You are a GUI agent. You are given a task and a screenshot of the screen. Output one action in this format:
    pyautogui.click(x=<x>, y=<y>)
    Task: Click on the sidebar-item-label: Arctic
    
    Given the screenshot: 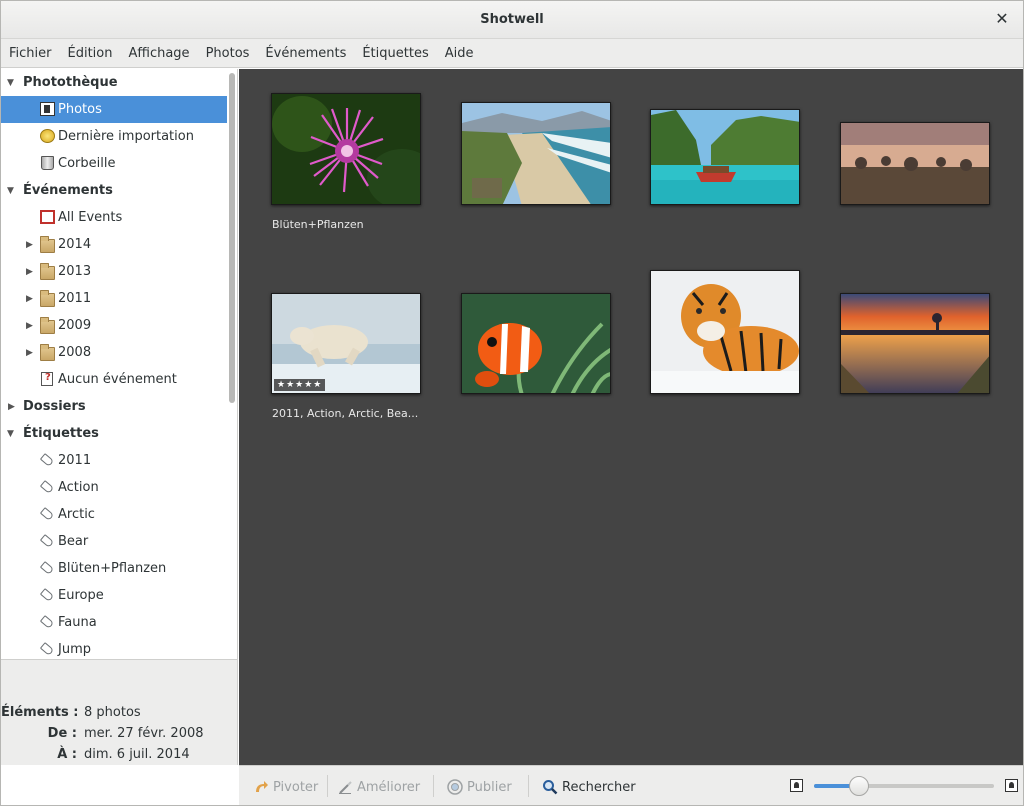 What is the action you would take?
    pyautogui.click(x=76, y=514)
    